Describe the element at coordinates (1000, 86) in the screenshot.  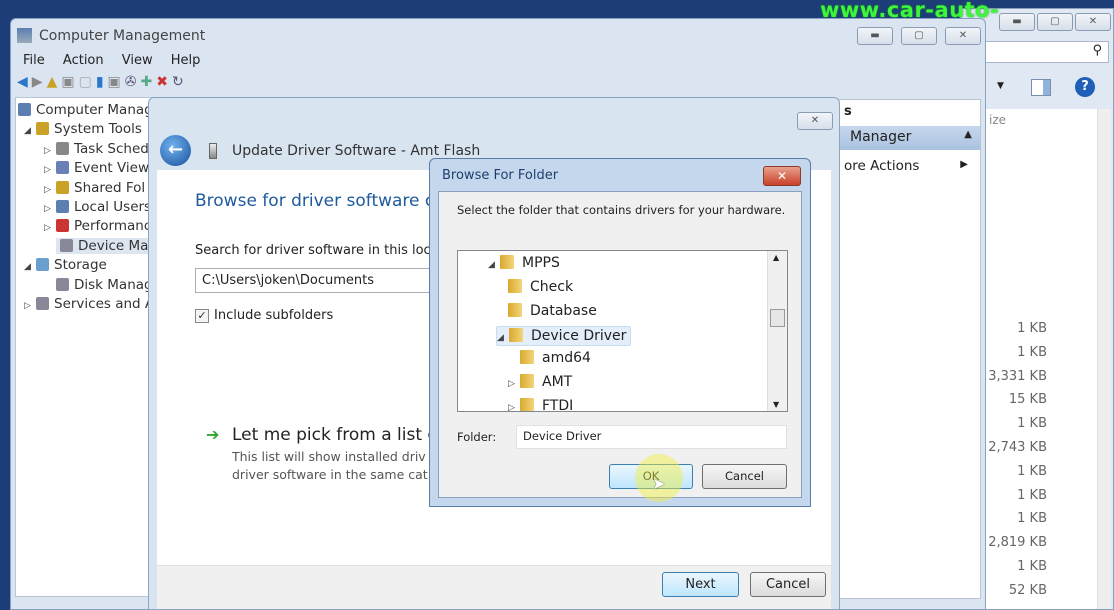
I see `dropdown-arrow-icon: ▼` at that location.